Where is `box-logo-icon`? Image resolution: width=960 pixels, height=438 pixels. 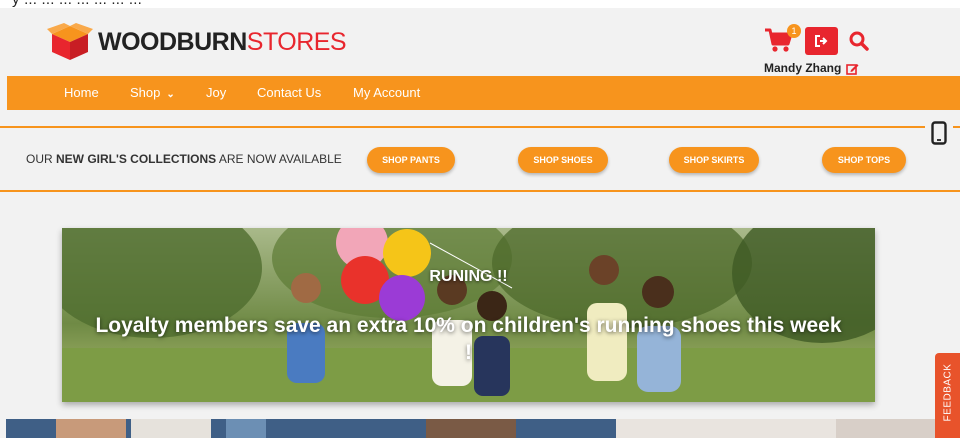
box-logo-icon is located at coordinates (70, 41).